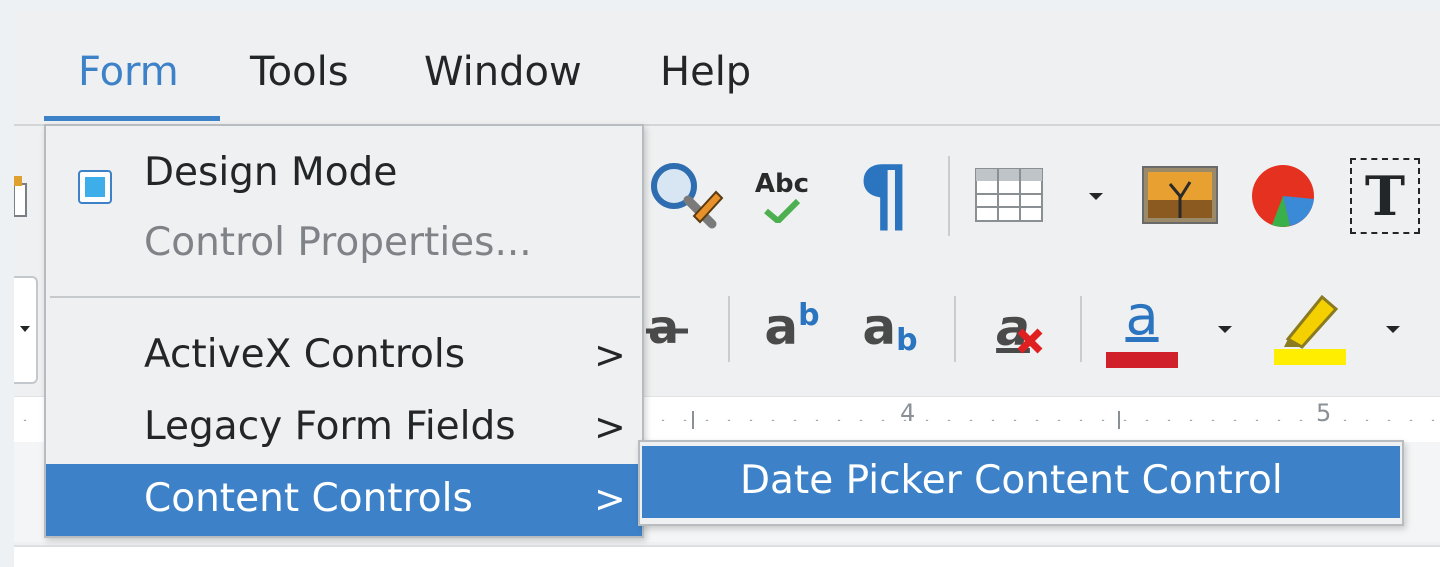 The height and width of the screenshot is (567, 1440). Describe the element at coordinates (1324, 413) in the screenshot. I see `ruler-label-5: 5` at that location.